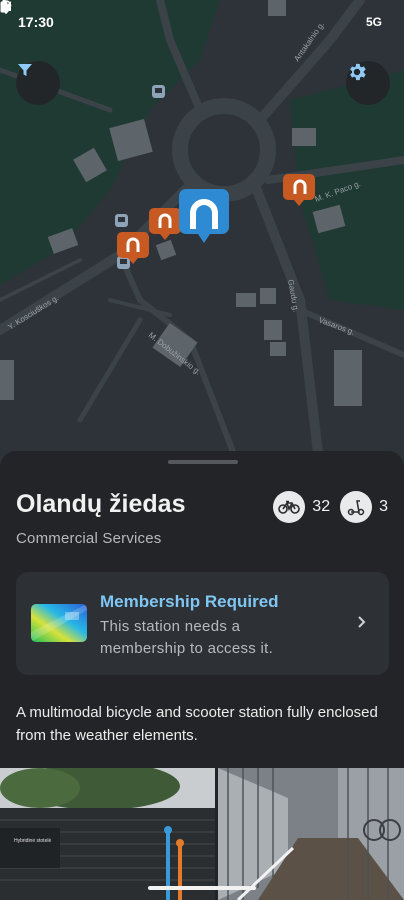 The width and height of the screenshot is (404, 900). I want to click on membership-card-icon, so click(59, 623).